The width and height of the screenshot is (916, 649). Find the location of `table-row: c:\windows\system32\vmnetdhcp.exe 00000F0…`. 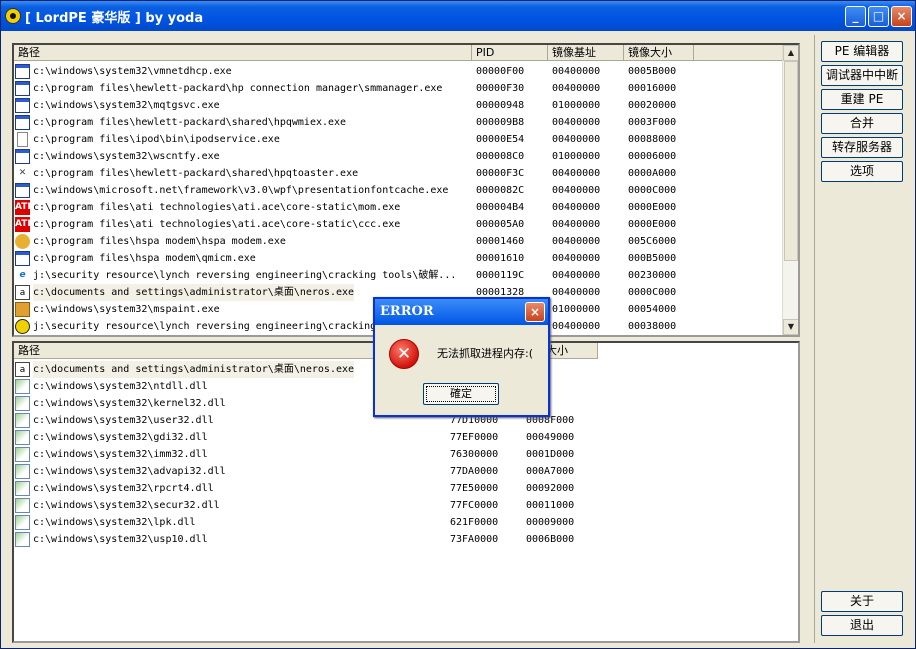

table-row: c:\windows\system32\vmnetdhcp.exe 00000F0… is located at coordinates (406, 71).